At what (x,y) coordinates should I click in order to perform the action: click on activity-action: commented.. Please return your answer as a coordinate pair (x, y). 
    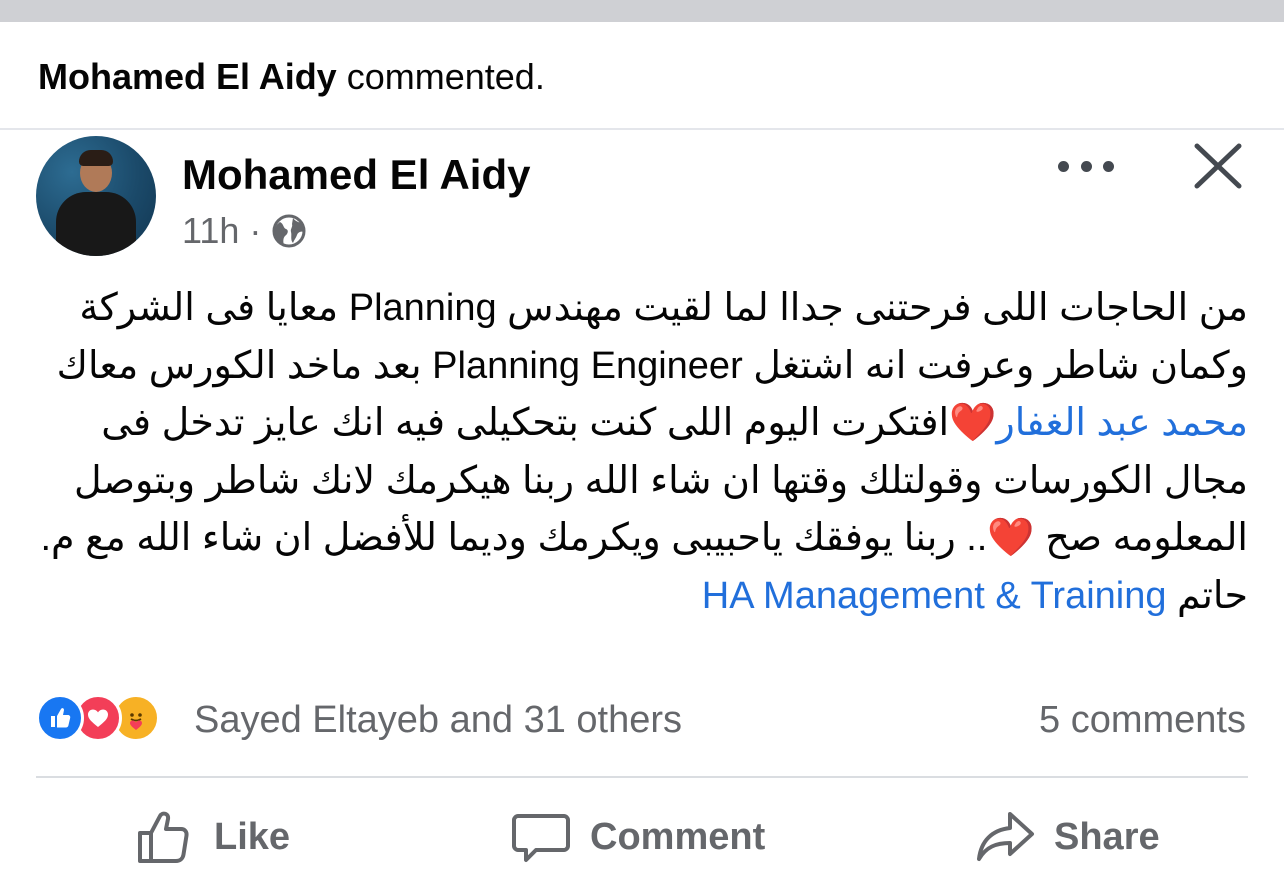
    Looking at the image, I should click on (445, 76).